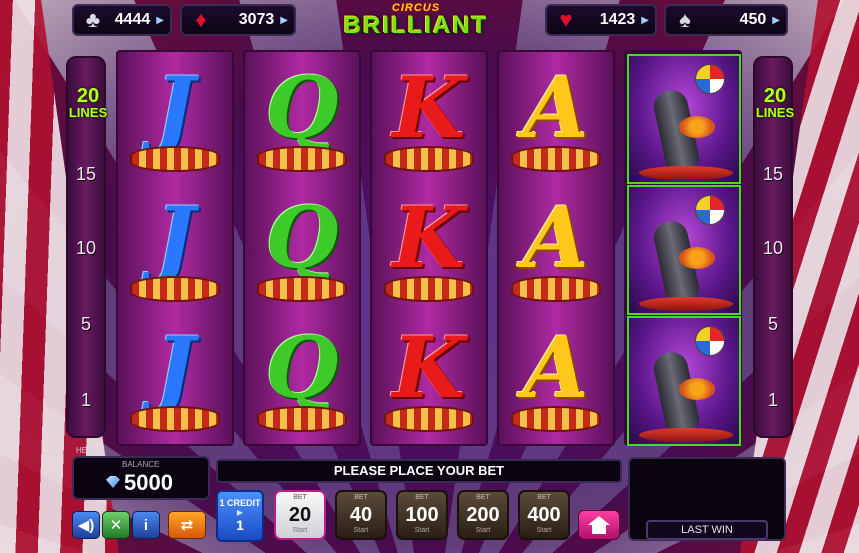 This screenshot has width=859, height=553. I want to click on gamble-button: ⇄, so click(187, 525).